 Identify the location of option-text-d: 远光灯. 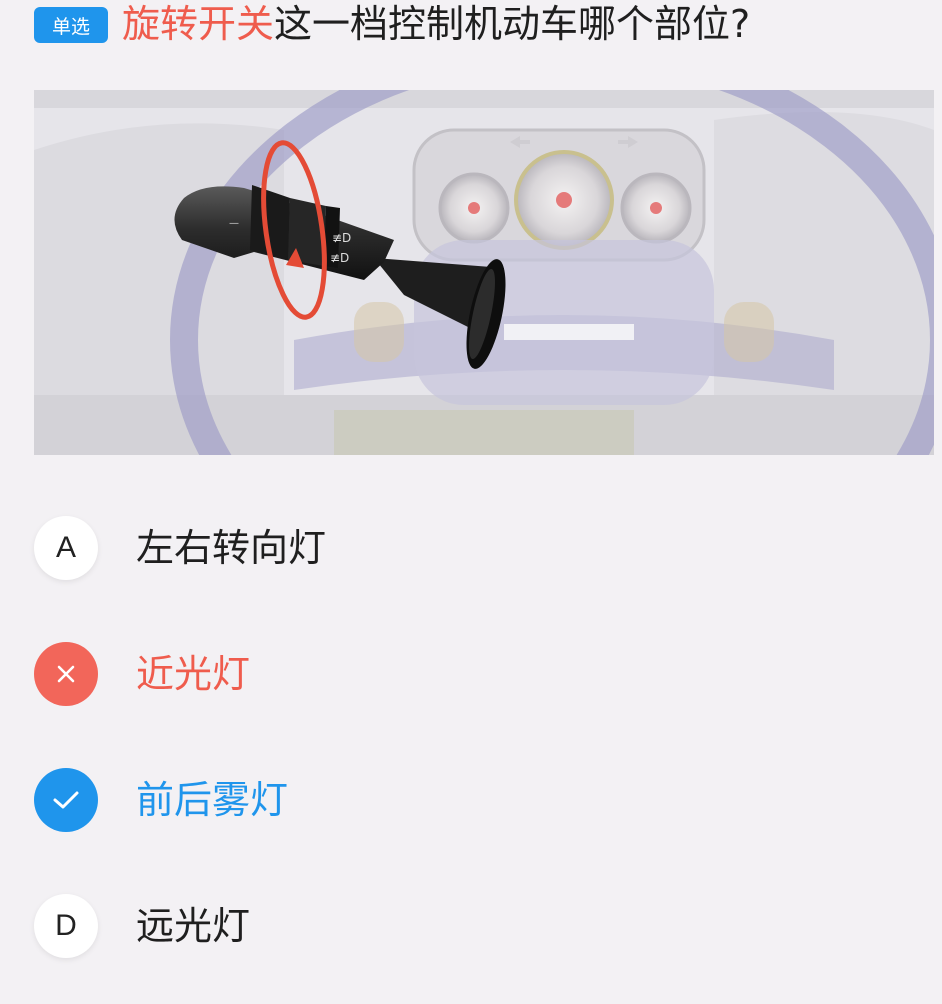
(193, 926).